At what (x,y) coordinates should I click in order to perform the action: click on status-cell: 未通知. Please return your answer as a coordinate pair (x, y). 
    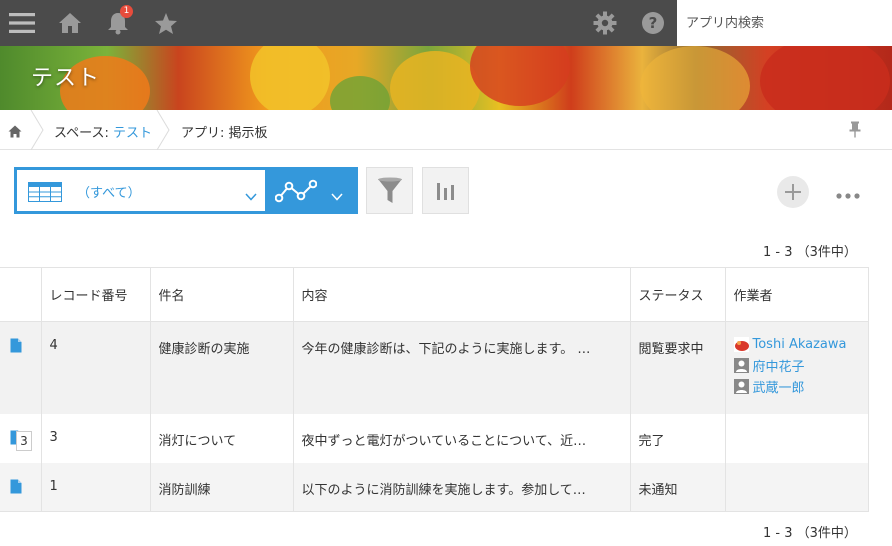
    Looking at the image, I should click on (678, 487).